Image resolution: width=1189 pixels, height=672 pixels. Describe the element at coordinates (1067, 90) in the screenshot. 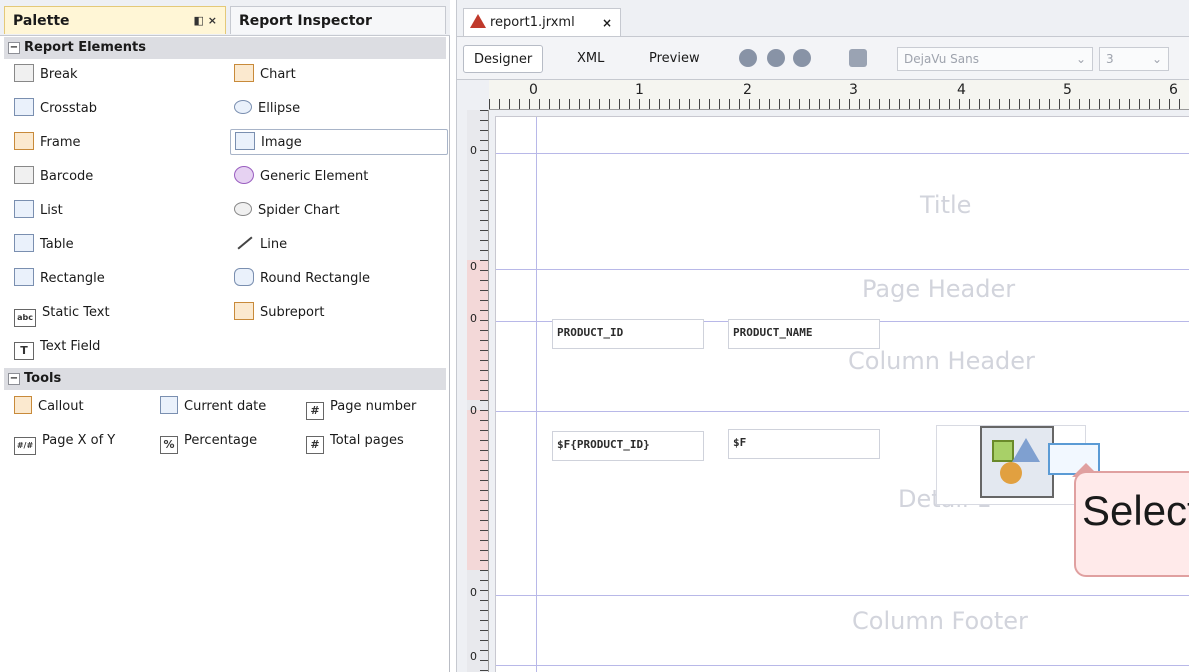

I see `ruler-label: 5` at that location.